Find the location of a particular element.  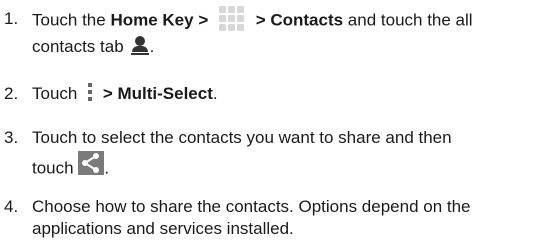

step-text-part: Touch is located at coordinates (57, 93).